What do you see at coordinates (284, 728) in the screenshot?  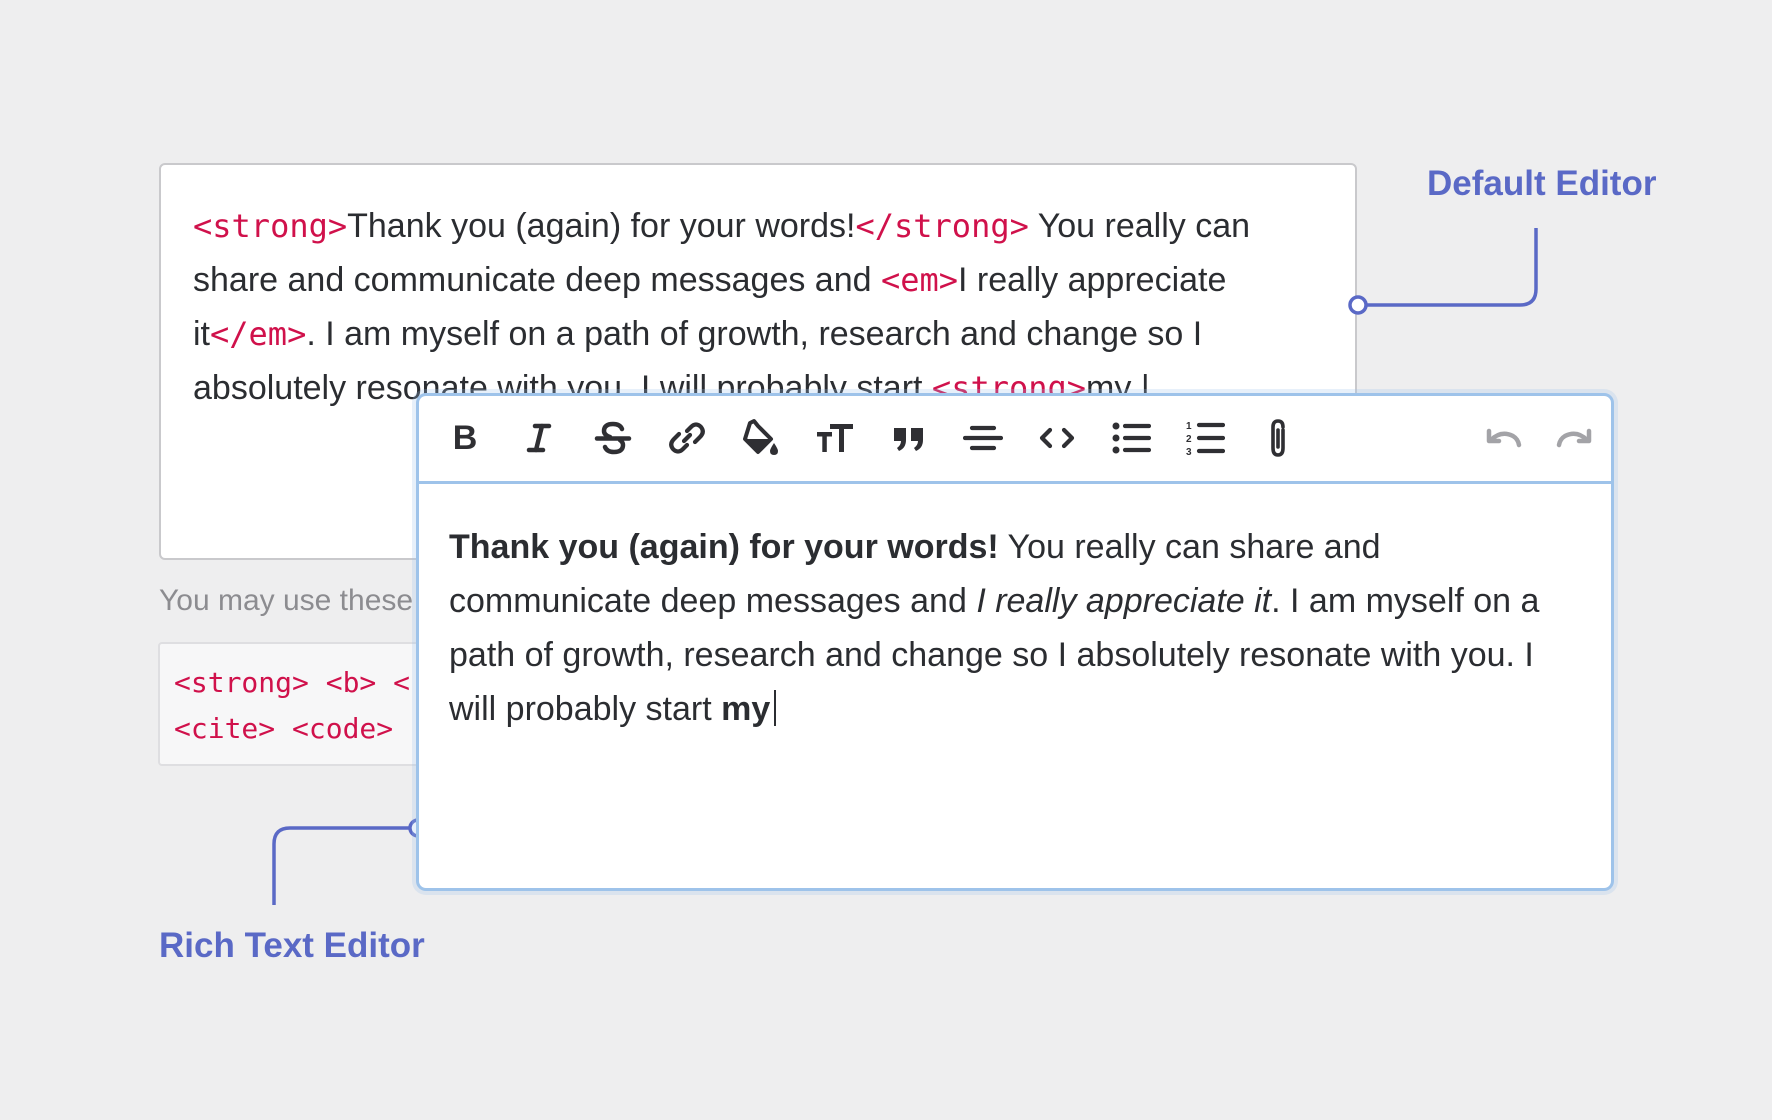 I see `allowed-tags-line: <cite> <code>` at bounding box center [284, 728].